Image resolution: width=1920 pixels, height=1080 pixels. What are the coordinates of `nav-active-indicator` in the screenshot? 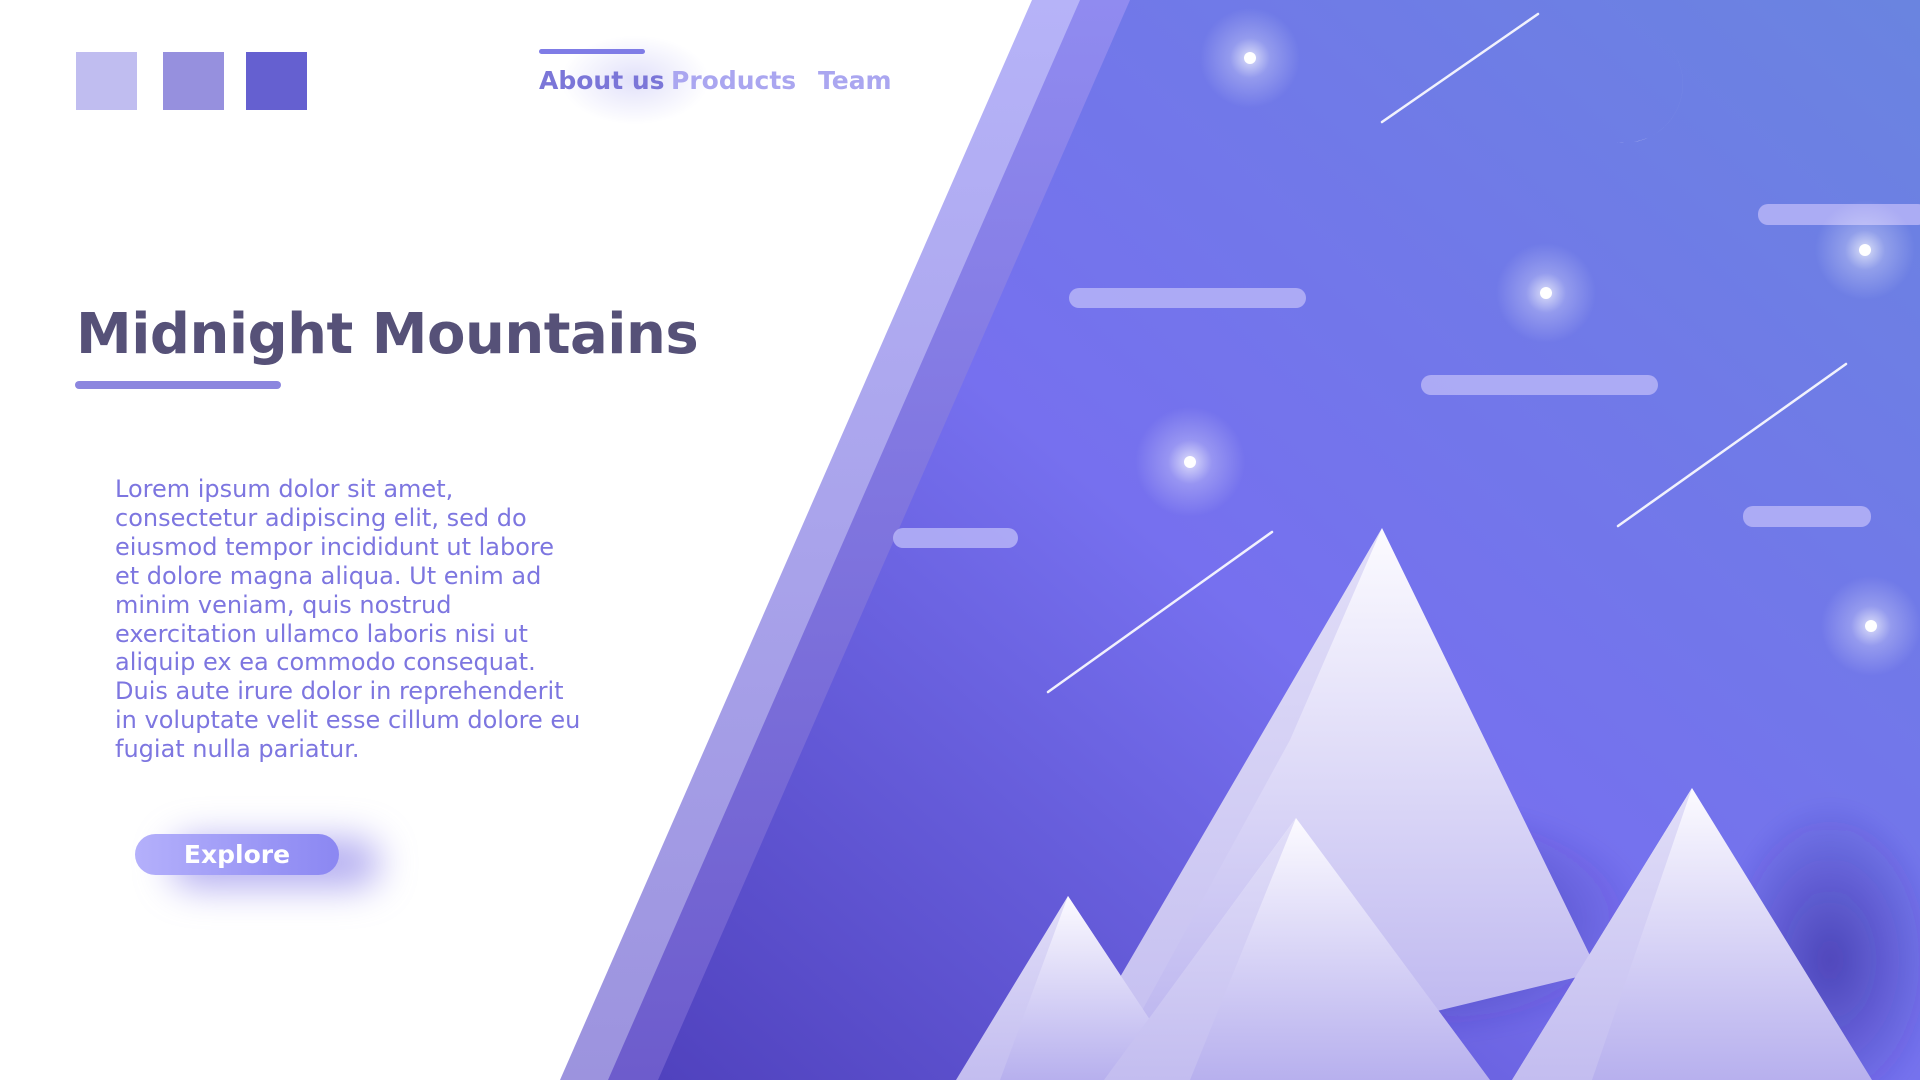 It's located at (592, 51).